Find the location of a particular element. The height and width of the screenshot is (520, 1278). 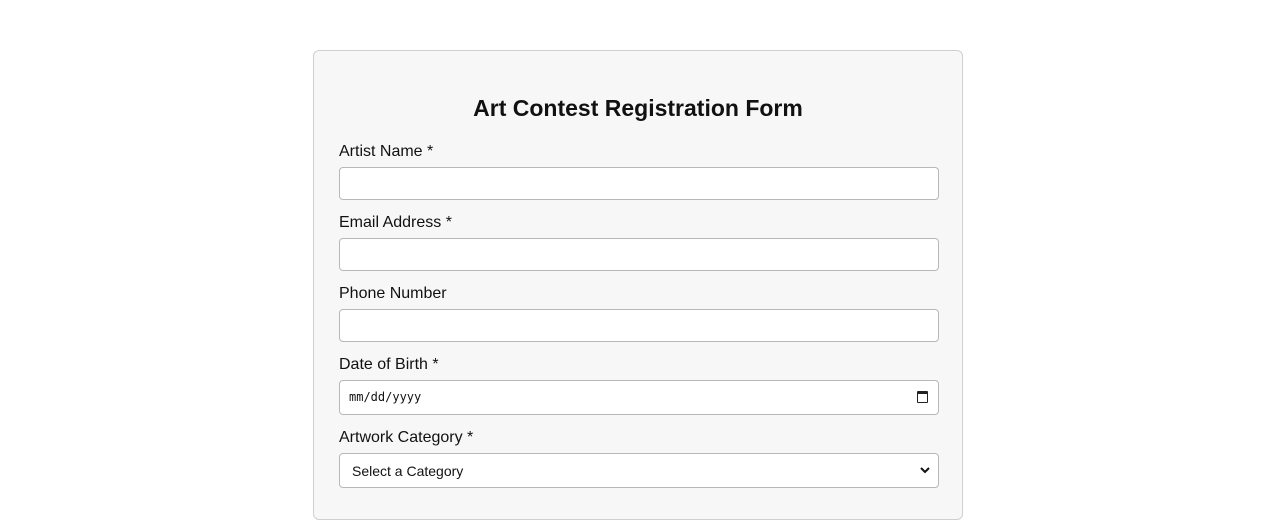

artwork-category-selected: Select a Category is located at coordinates (408, 471).